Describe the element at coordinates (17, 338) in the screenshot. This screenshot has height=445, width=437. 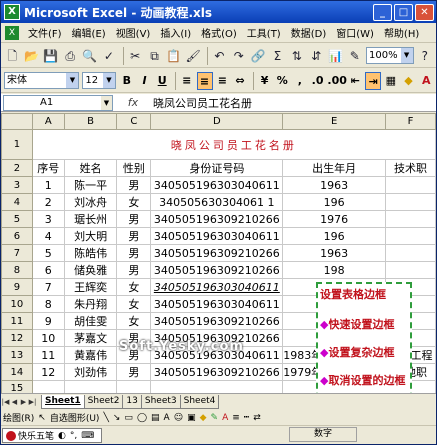
I see `row-header: 12` at that location.